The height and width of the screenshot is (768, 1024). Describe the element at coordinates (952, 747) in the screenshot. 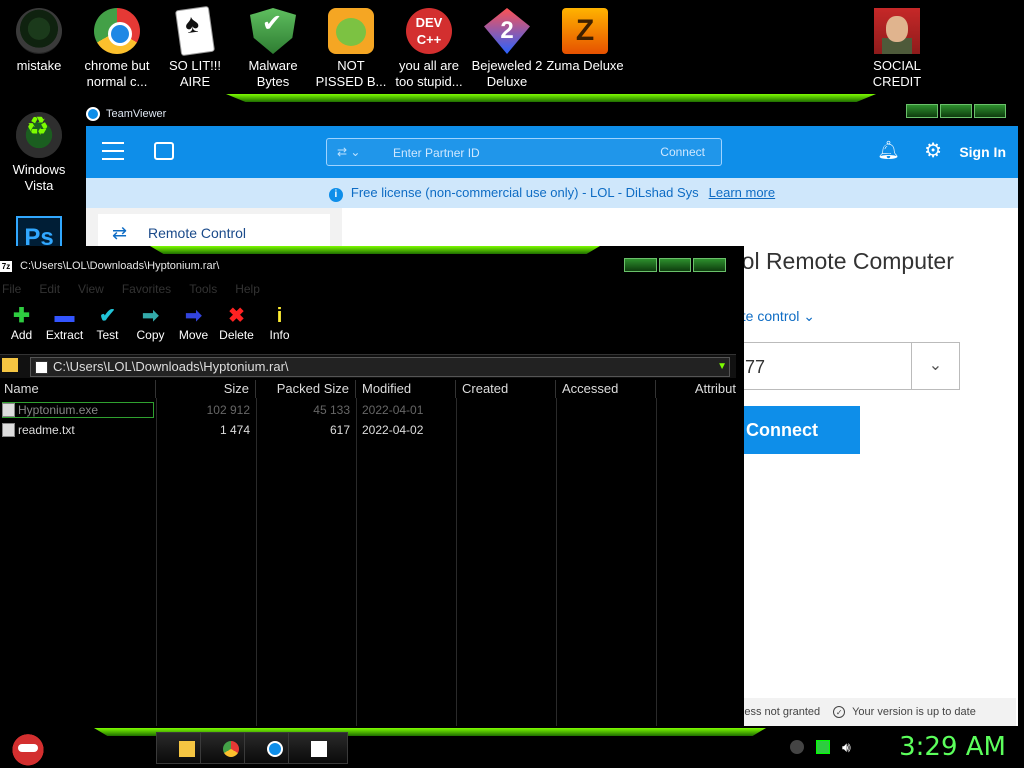

I see `clock: 3:29 AM` at that location.